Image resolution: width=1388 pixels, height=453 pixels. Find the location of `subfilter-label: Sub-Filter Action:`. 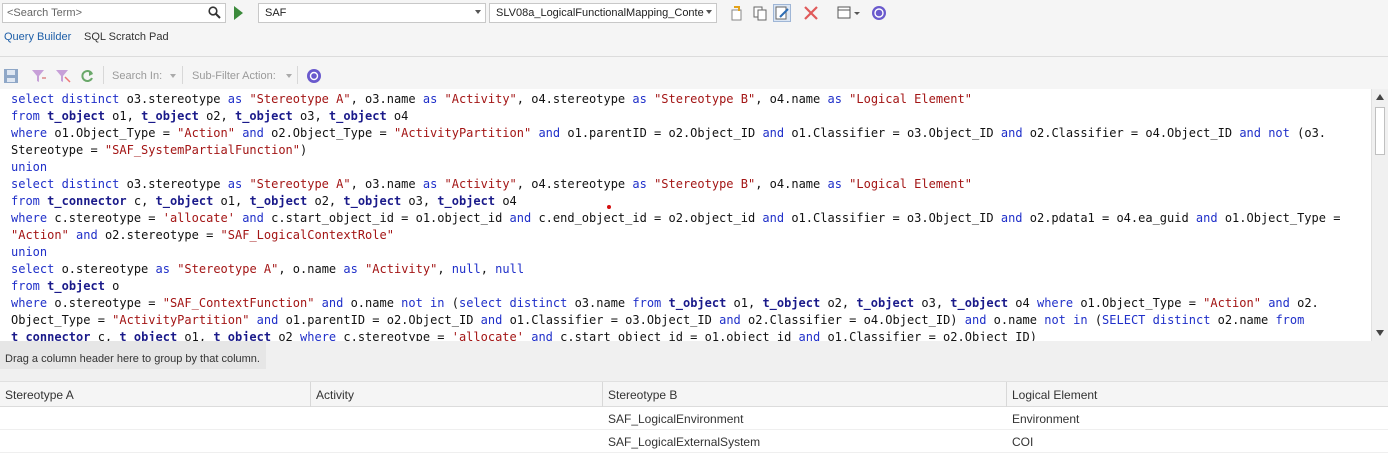

subfilter-label: Sub-Filter Action: is located at coordinates (234, 76).